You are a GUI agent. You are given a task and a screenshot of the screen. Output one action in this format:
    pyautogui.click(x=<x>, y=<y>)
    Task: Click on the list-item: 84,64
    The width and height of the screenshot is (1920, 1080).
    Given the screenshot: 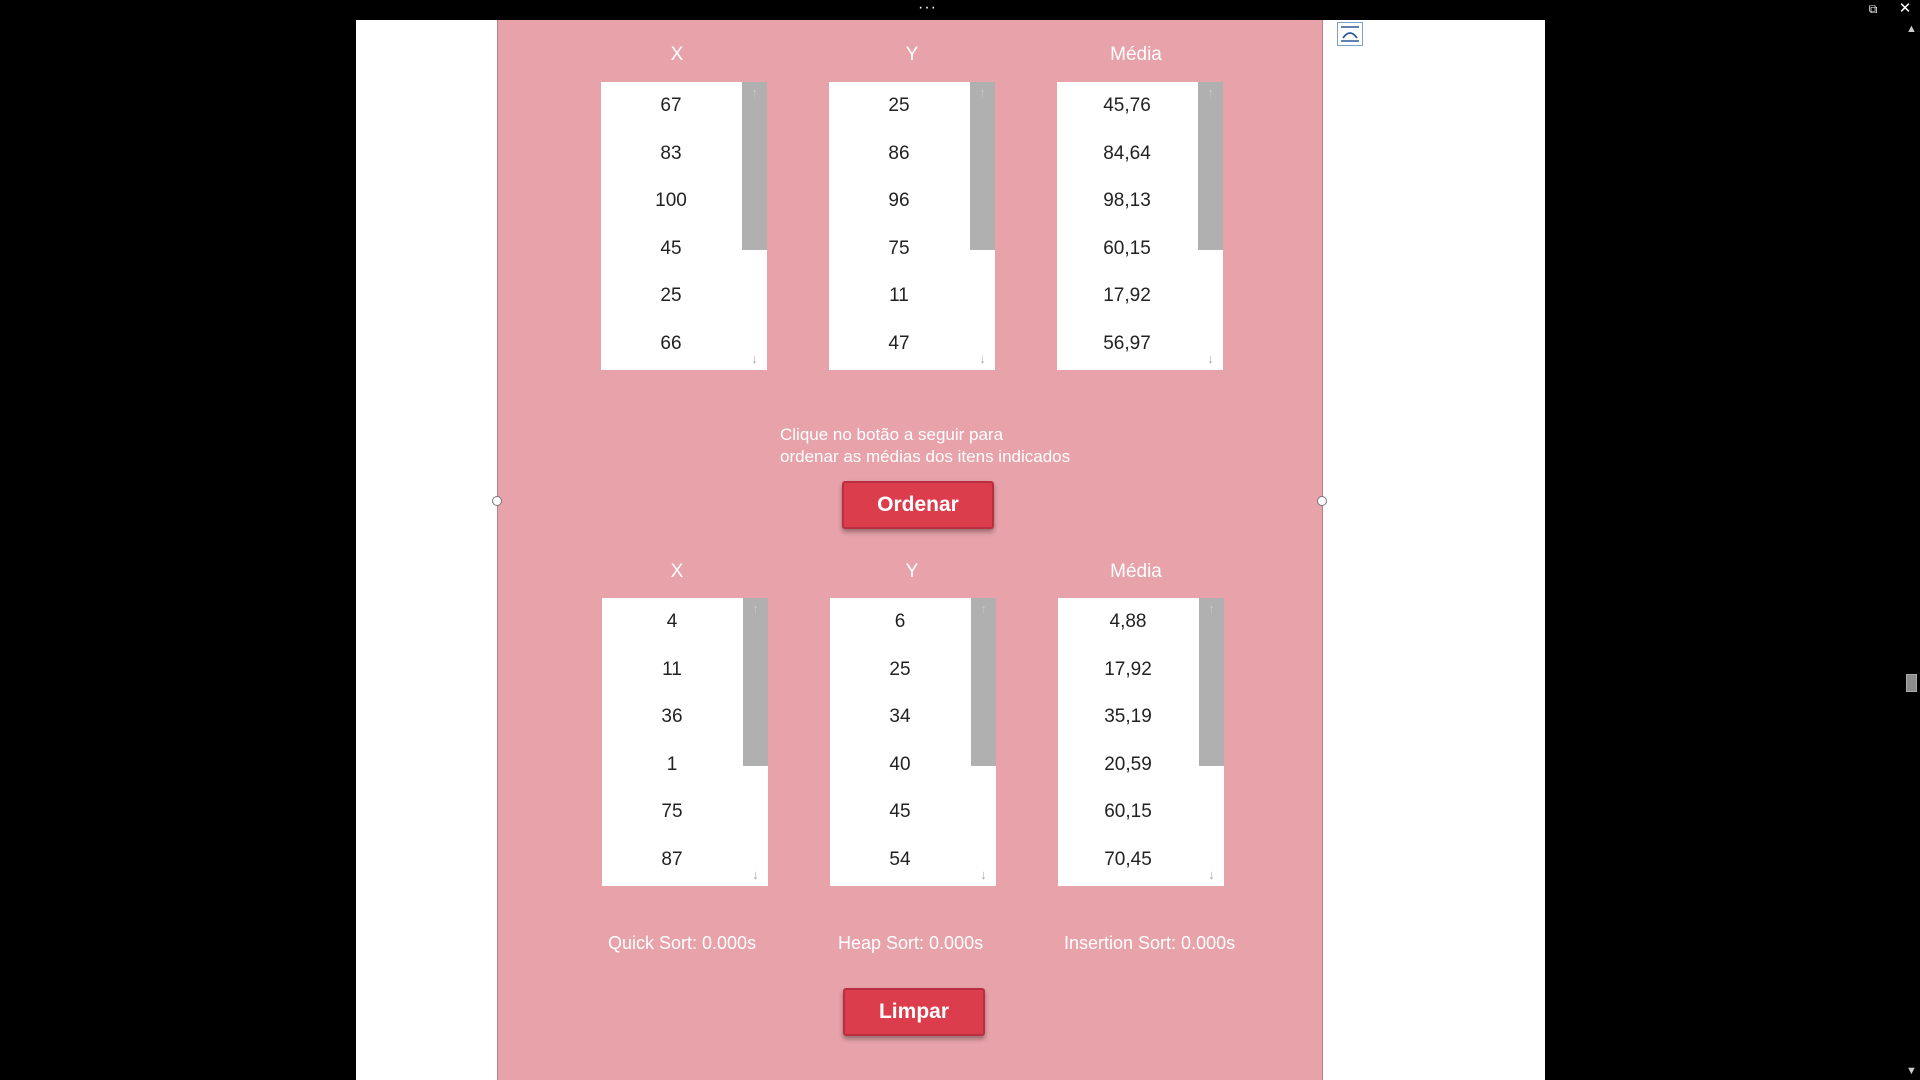 What is the action you would take?
    pyautogui.click(x=1127, y=154)
    